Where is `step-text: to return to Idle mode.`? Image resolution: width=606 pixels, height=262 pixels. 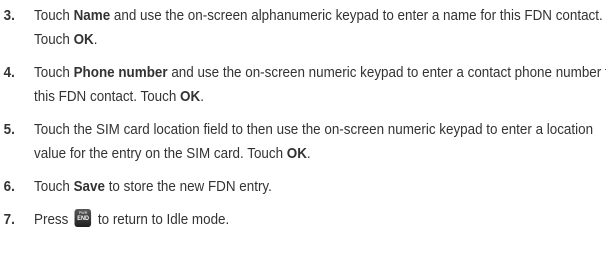
step-text: to return to Idle mode. is located at coordinates (162, 220).